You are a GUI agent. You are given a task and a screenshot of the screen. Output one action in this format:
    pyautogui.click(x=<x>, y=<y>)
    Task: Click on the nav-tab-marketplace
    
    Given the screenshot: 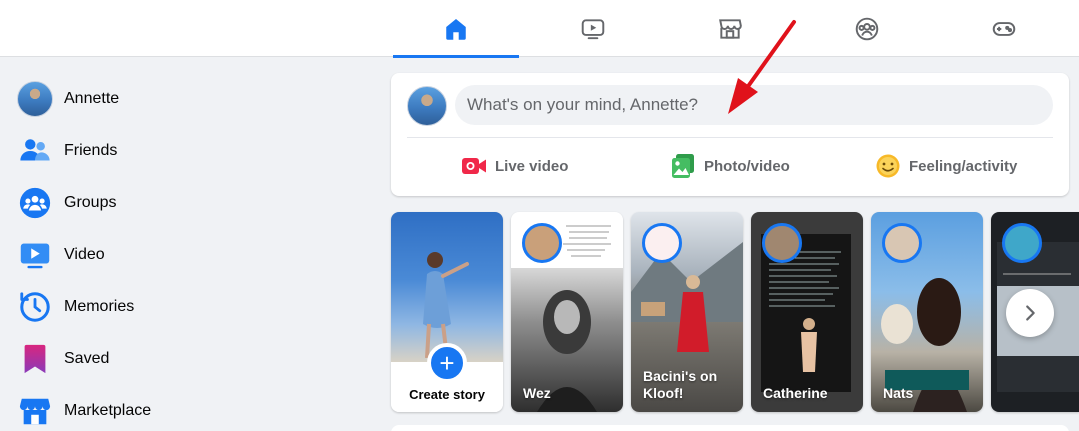 What is the action you would take?
    pyautogui.click(x=730, y=28)
    